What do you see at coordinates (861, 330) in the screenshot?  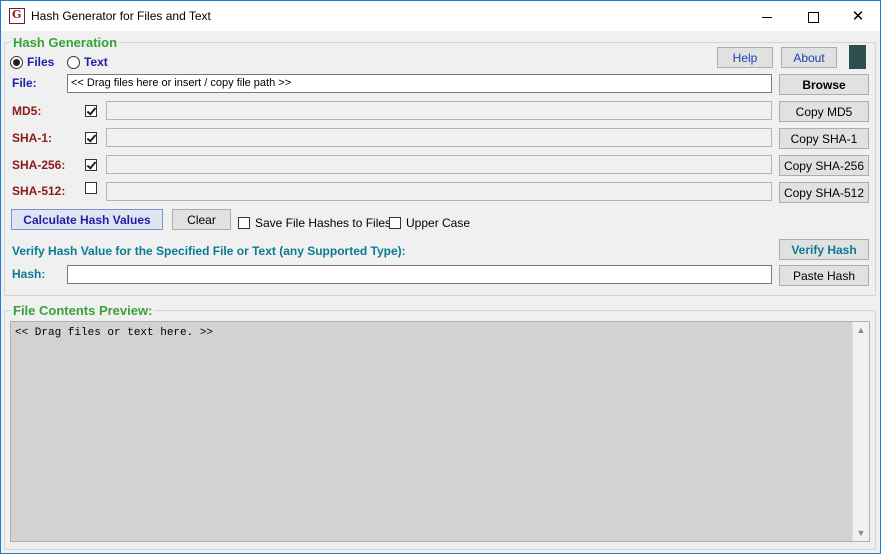 I see `scroll-up-icon: ▲` at bounding box center [861, 330].